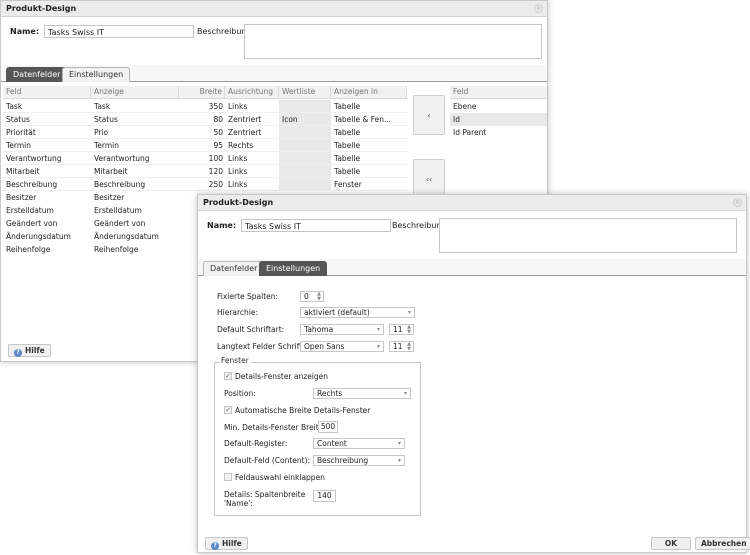 The width and height of the screenshot is (750, 555). I want to click on feldauswahl-checkbox, so click(228, 477).